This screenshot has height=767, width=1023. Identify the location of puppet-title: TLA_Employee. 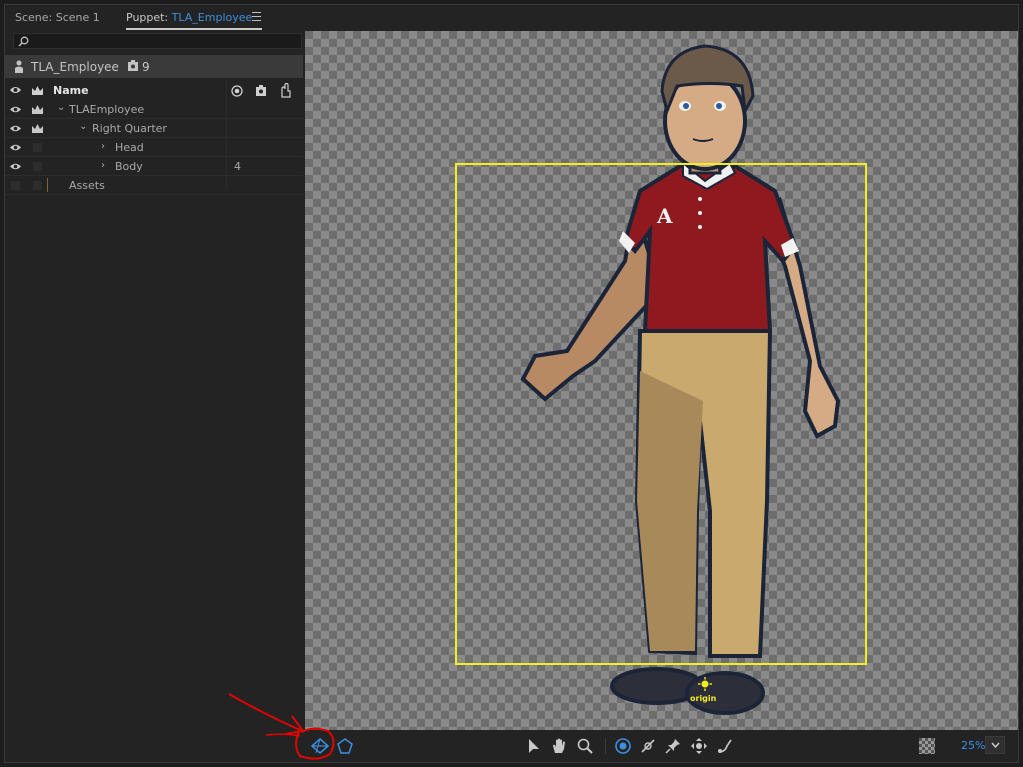
(75, 67).